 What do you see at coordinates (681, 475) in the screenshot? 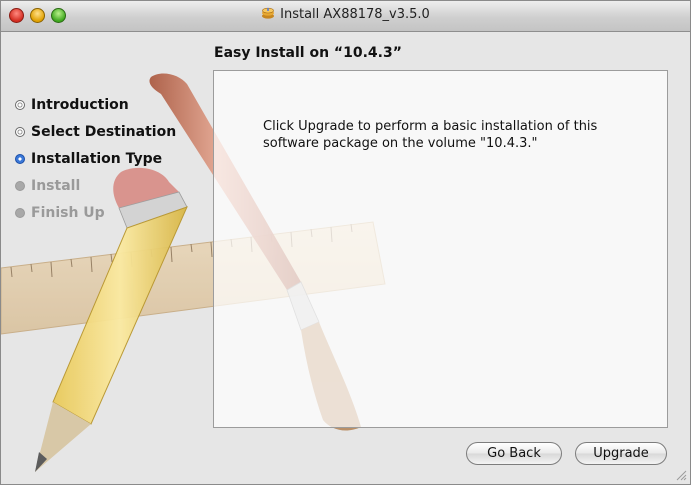
I see `resize-grip-icon` at bounding box center [681, 475].